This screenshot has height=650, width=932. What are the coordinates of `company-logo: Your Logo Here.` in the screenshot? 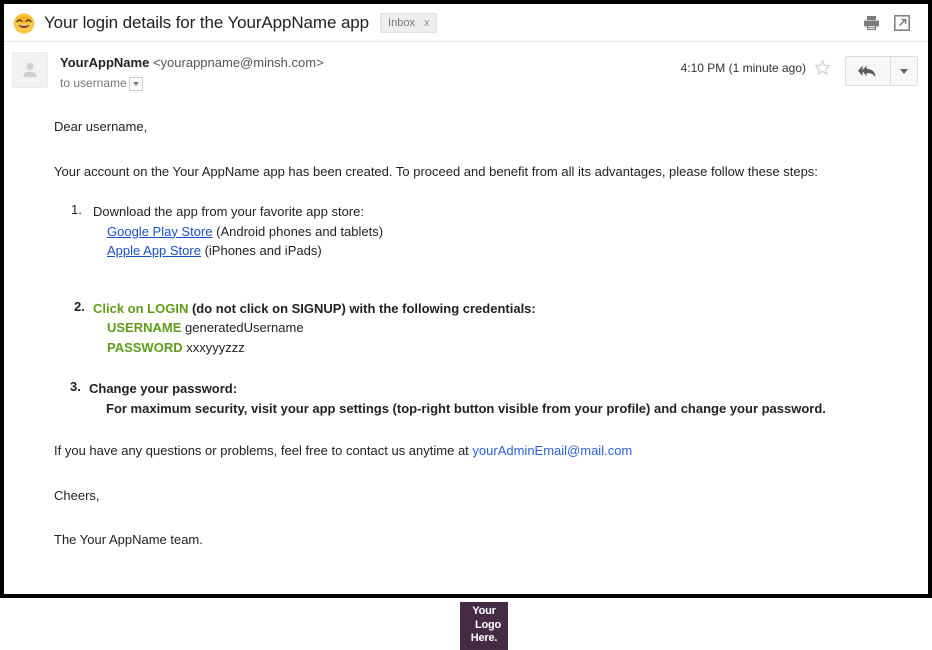 It's located at (484, 625).